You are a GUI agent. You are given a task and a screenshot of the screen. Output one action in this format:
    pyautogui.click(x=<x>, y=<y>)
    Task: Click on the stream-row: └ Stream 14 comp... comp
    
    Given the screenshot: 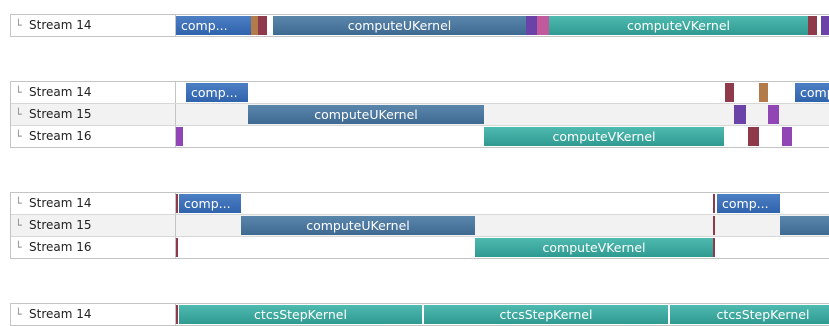 What is the action you would take?
    pyautogui.click(x=420, y=93)
    